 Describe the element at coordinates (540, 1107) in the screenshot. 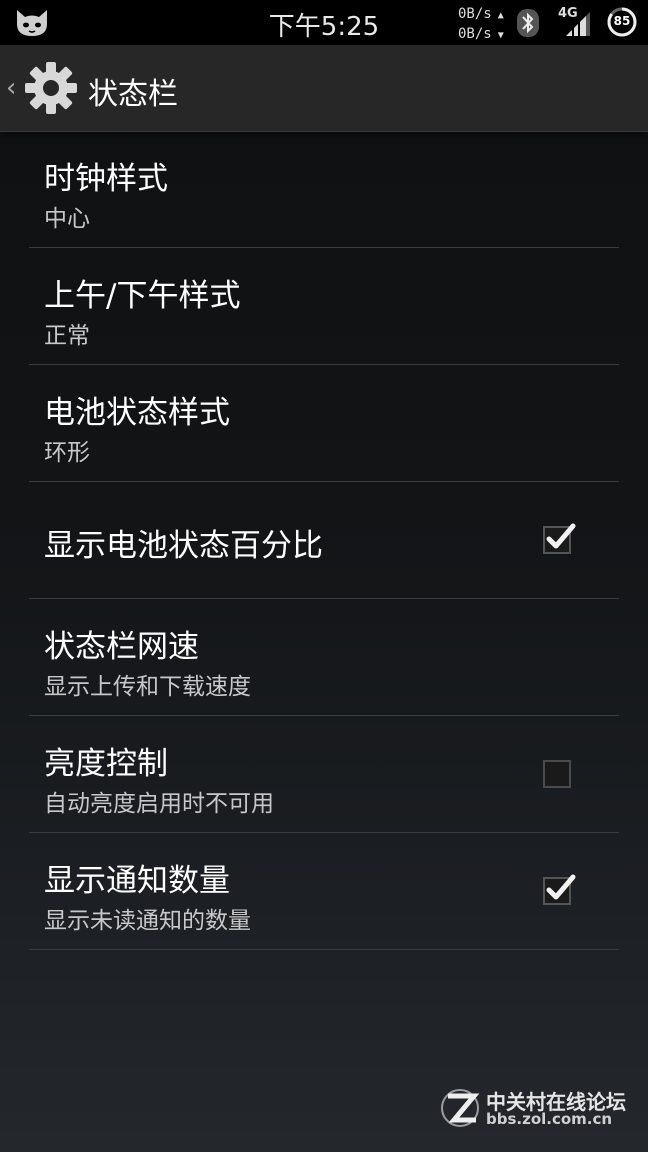

I see `watermark: 中关村在线论坛 bbs.zol.com.cn` at that location.